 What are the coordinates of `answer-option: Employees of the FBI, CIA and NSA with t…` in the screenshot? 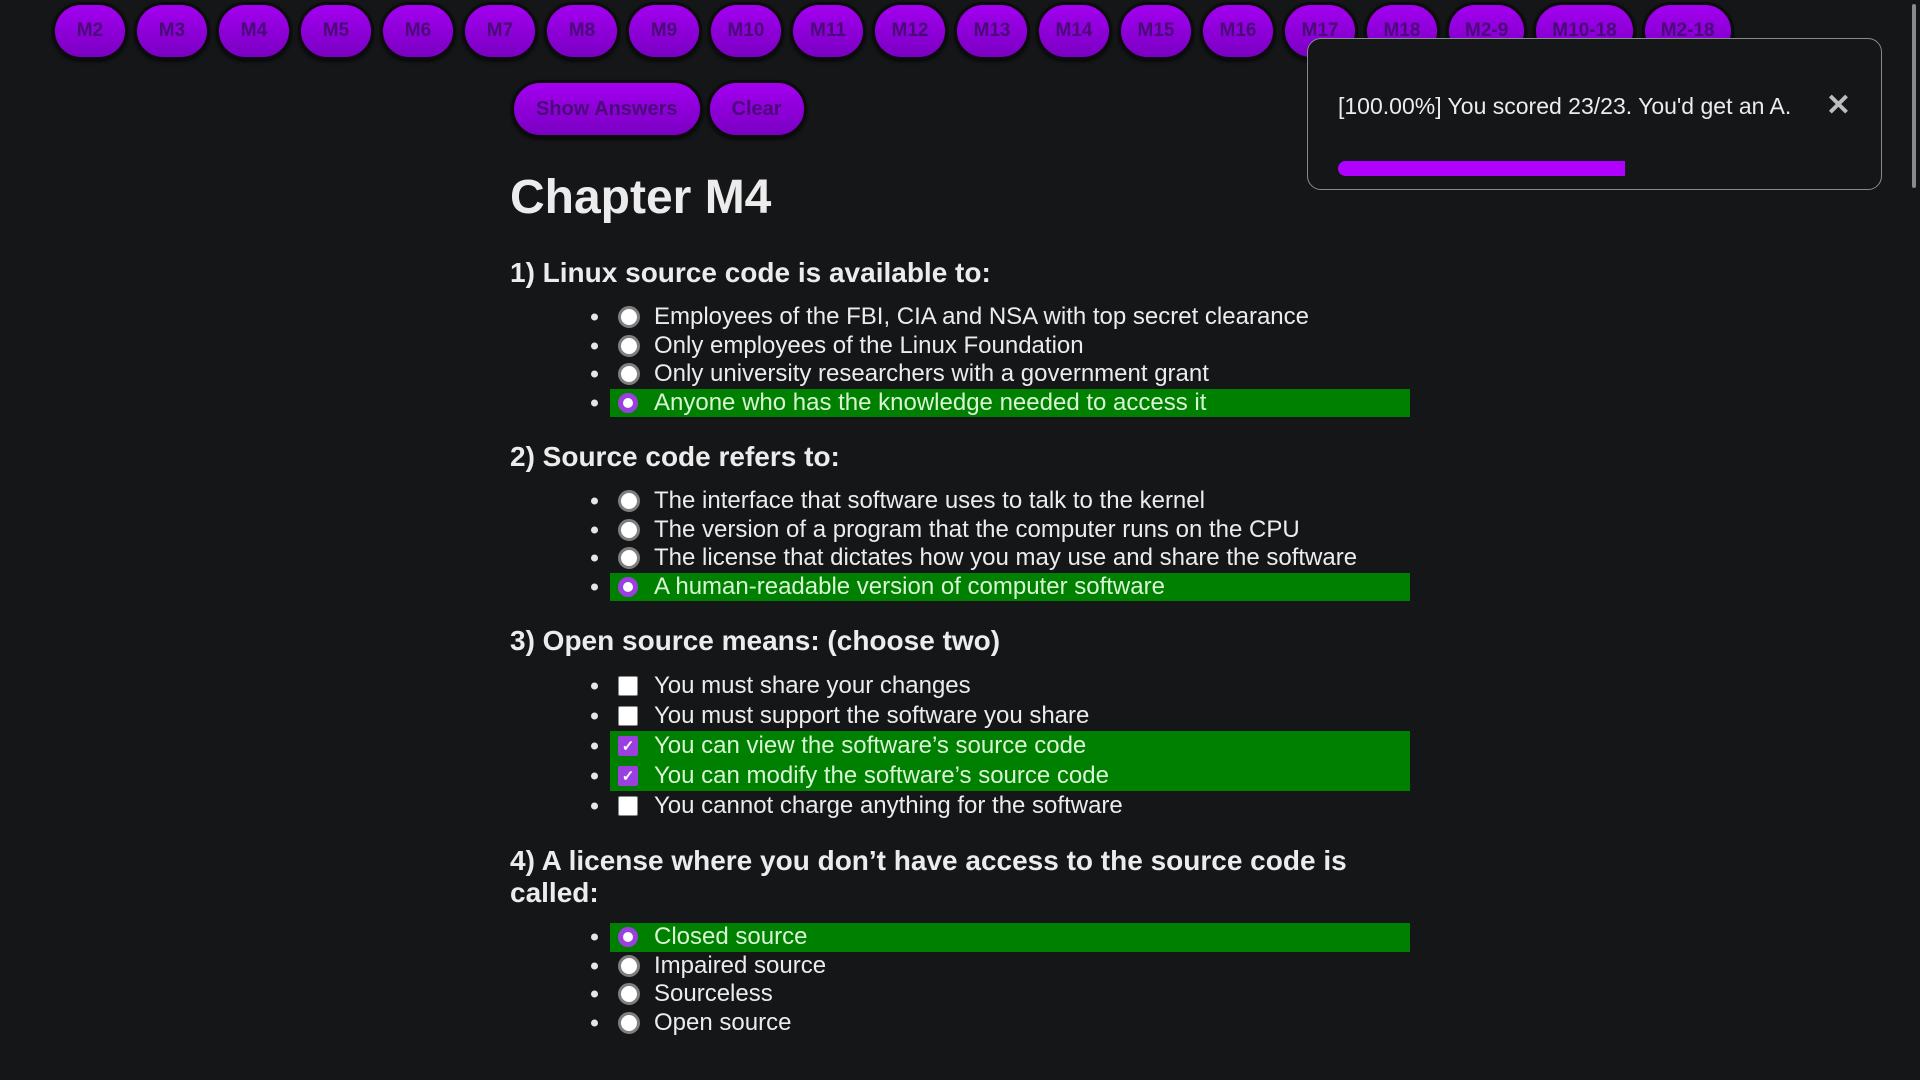 It's located at (980, 317).